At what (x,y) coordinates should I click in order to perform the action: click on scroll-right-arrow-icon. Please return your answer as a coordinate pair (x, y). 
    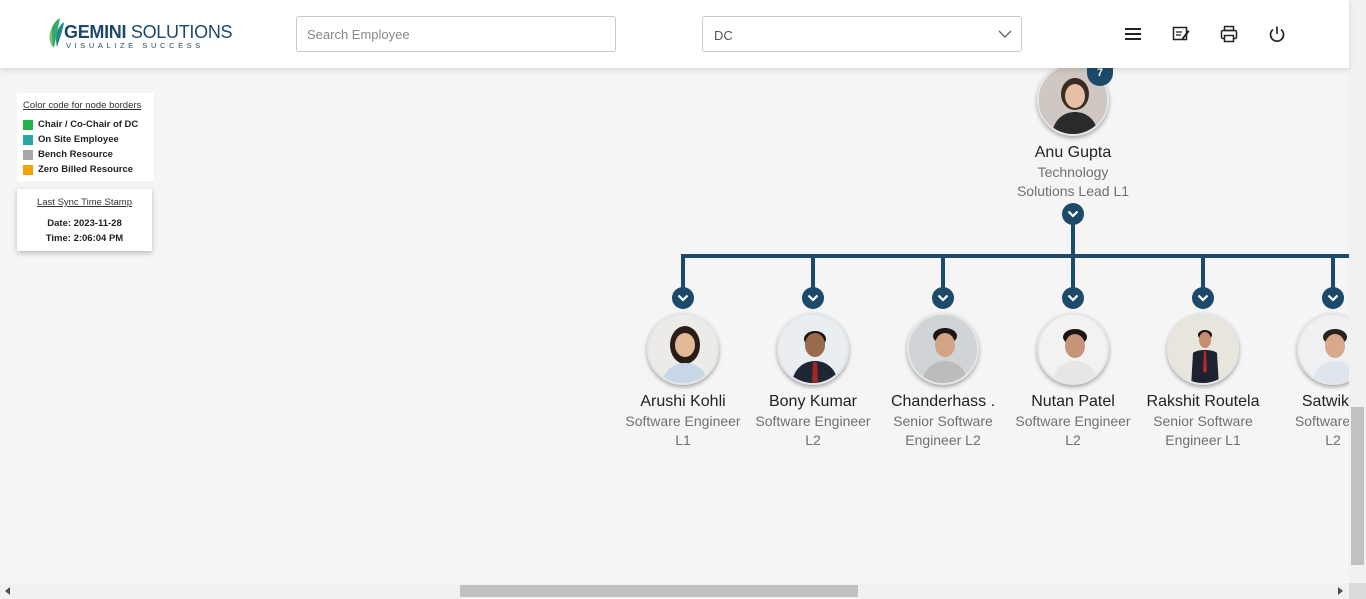
    Looking at the image, I should click on (1340, 591).